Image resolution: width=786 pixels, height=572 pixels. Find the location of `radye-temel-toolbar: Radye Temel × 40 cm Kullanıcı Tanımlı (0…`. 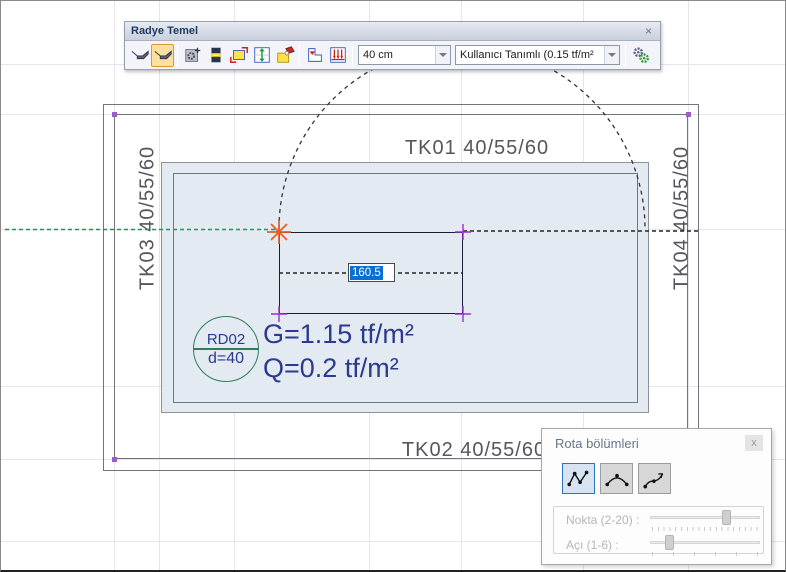

radye-temel-toolbar: Radye Temel × 40 cm Kullanıcı Tanımlı (0… is located at coordinates (392, 45).